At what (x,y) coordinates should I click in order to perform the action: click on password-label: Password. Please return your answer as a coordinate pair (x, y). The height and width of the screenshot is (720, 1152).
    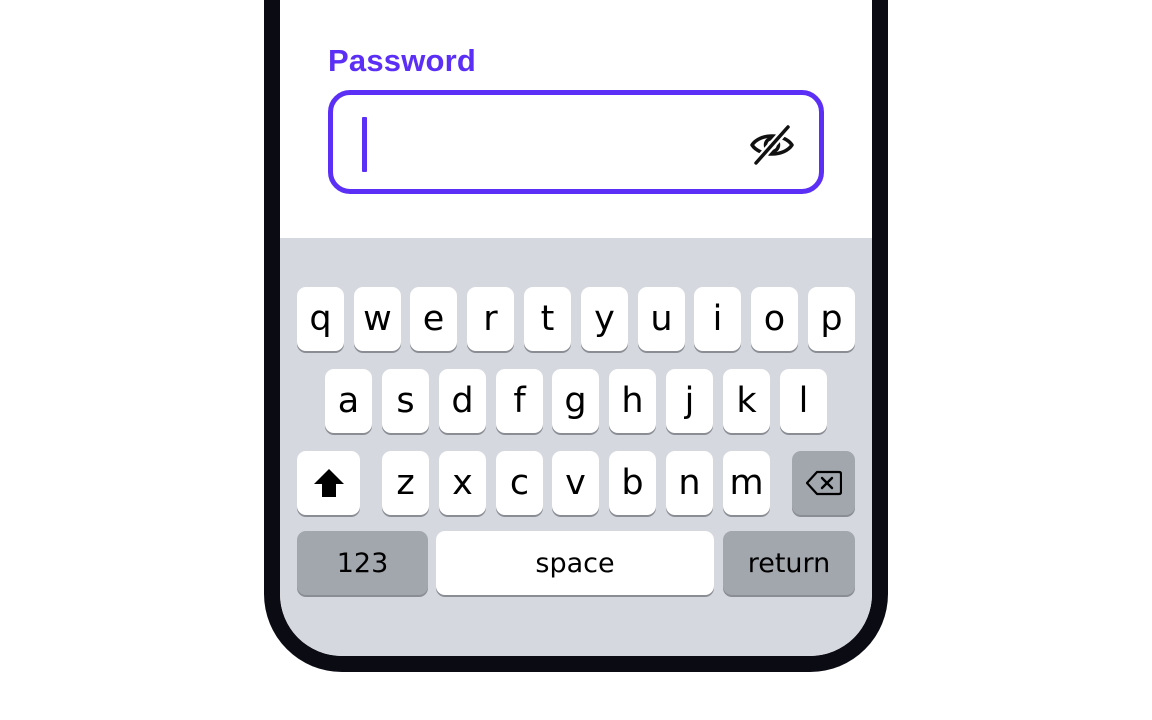
    Looking at the image, I should click on (402, 60).